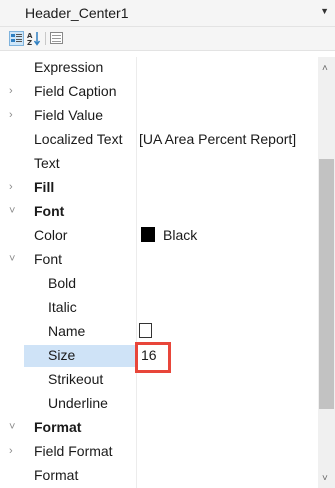 Image resolution: width=335 pixels, height=488 pixels. What do you see at coordinates (45, 38) in the screenshot?
I see `toolbar-separator` at bounding box center [45, 38].